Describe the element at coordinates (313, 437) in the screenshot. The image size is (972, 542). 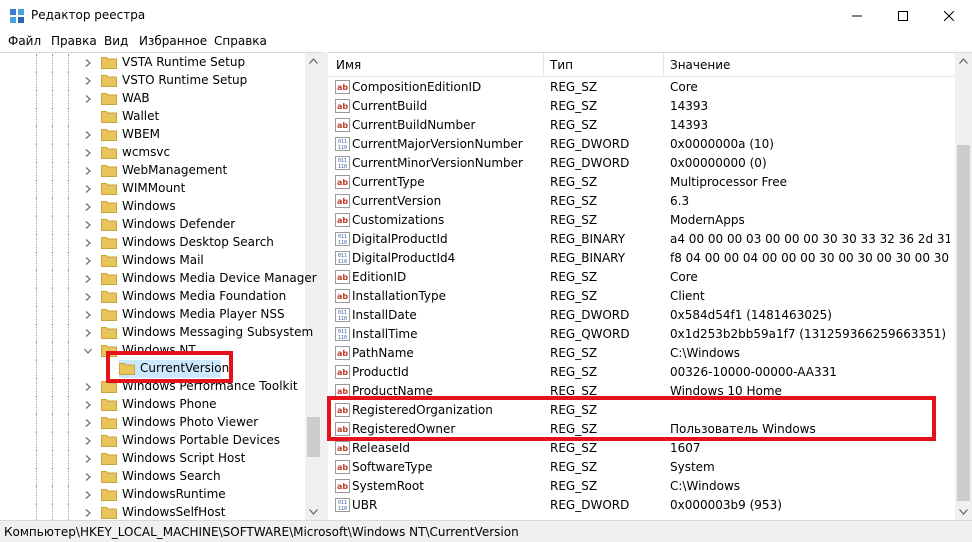
I see `tree-scroll-thumb` at that location.